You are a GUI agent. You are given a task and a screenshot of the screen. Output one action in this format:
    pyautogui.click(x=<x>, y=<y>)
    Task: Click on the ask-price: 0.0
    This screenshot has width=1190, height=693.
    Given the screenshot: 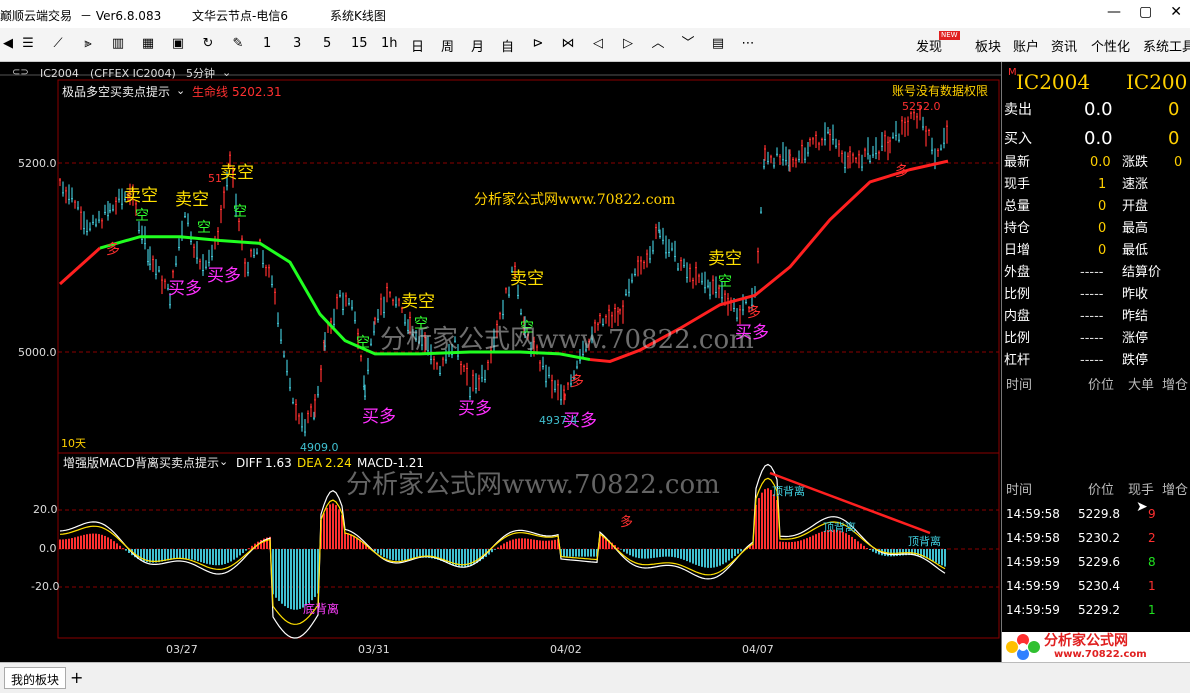 What is the action you would take?
    pyautogui.click(x=1098, y=109)
    